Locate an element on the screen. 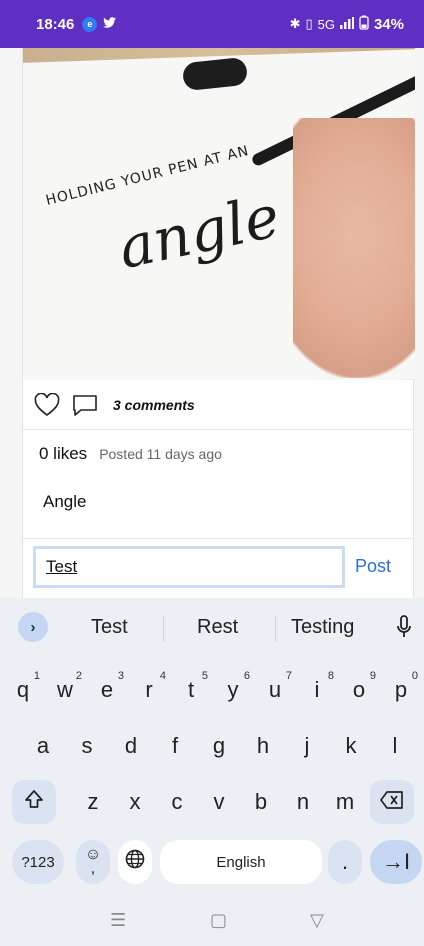 This screenshot has height=946, width=424. status-right-icons: ✱ ▯ 5G 34% is located at coordinates (347, 24).